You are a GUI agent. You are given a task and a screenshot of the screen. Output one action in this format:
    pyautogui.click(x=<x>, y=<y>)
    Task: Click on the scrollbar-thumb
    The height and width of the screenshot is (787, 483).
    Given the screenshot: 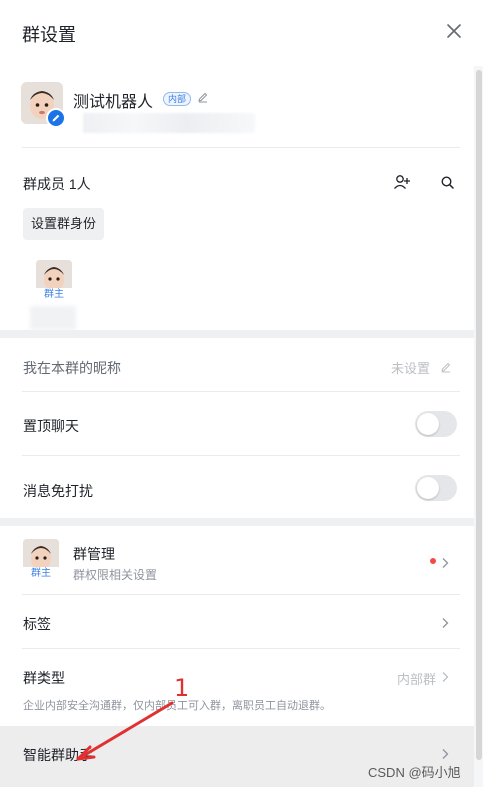 What is the action you would take?
    pyautogui.click(x=479, y=415)
    